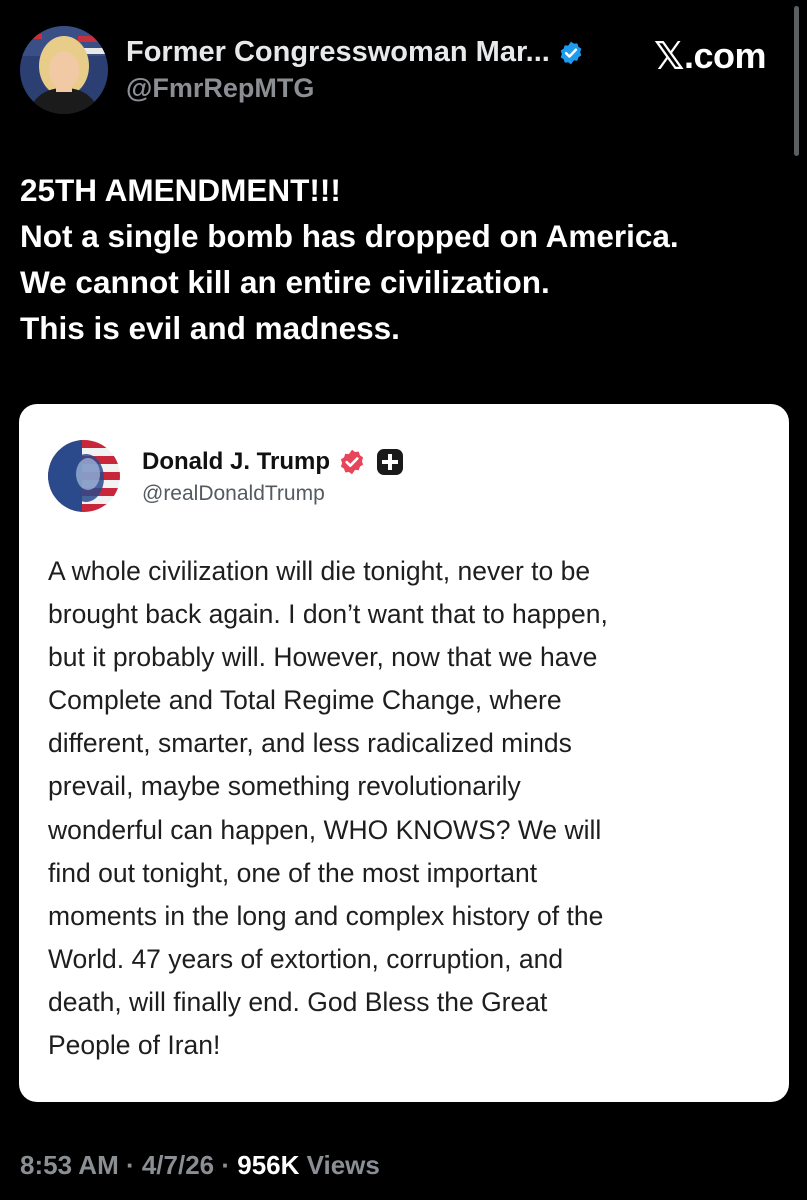 The height and width of the screenshot is (1200, 807). What do you see at coordinates (725, 55) in the screenshot?
I see `brand-suffix: .com` at bounding box center [725, 55].